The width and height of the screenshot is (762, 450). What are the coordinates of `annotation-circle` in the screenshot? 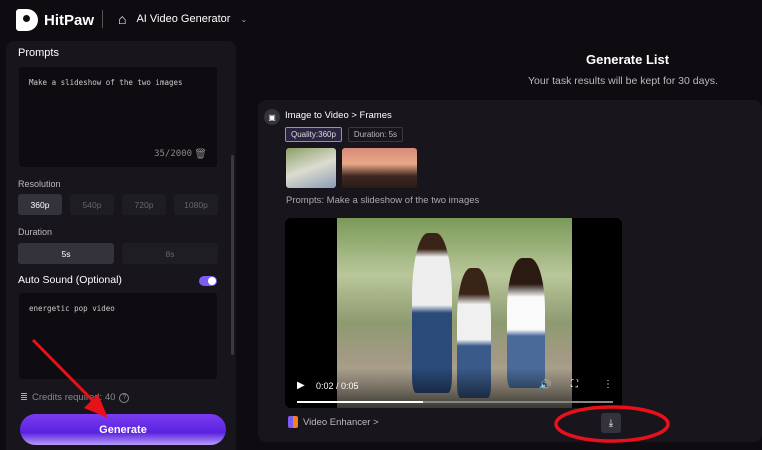 It's located at (612, 424).